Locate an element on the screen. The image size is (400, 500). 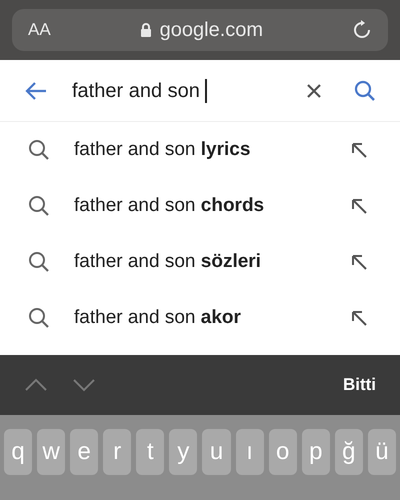
keyboard-key: ğ is located at coordinates (348, 452).